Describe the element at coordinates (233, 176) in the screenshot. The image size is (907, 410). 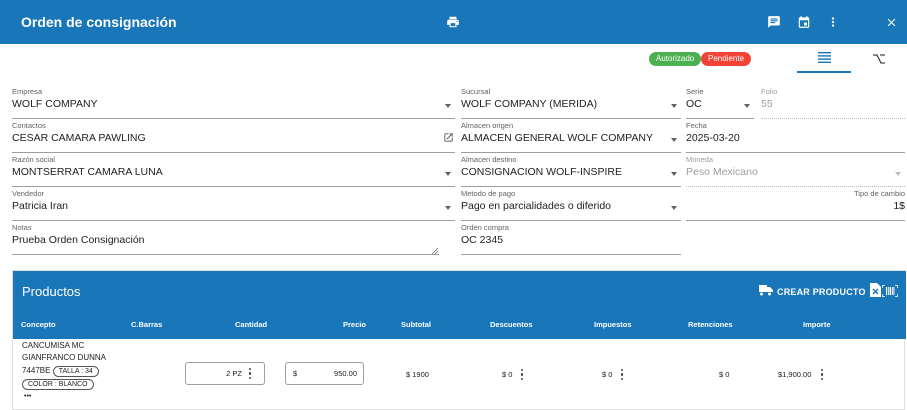
I see `razon-social-value: MONTSERRAT CAMARA LUNA` at that location.